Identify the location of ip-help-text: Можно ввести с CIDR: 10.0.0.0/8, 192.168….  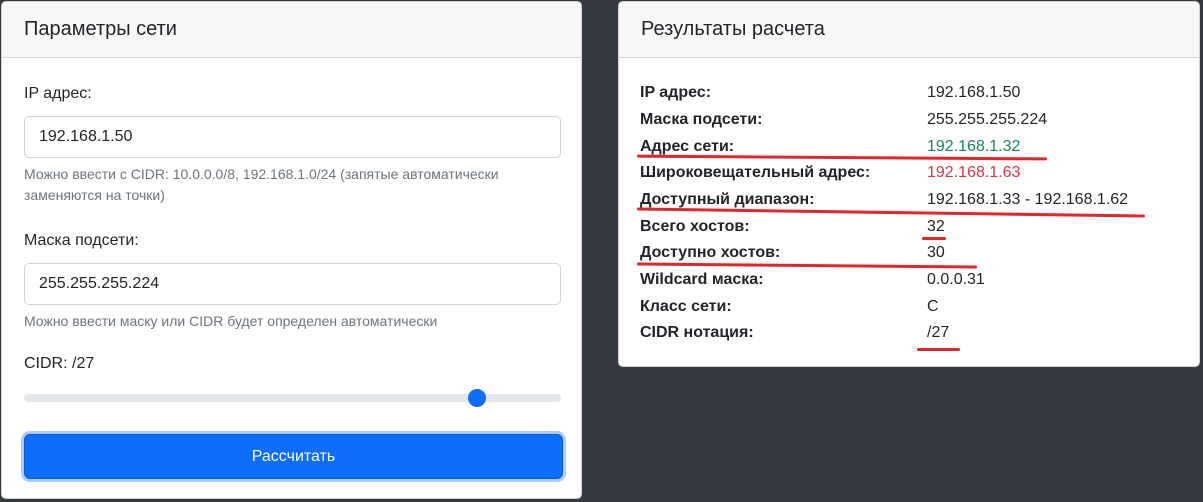
(261, 184).